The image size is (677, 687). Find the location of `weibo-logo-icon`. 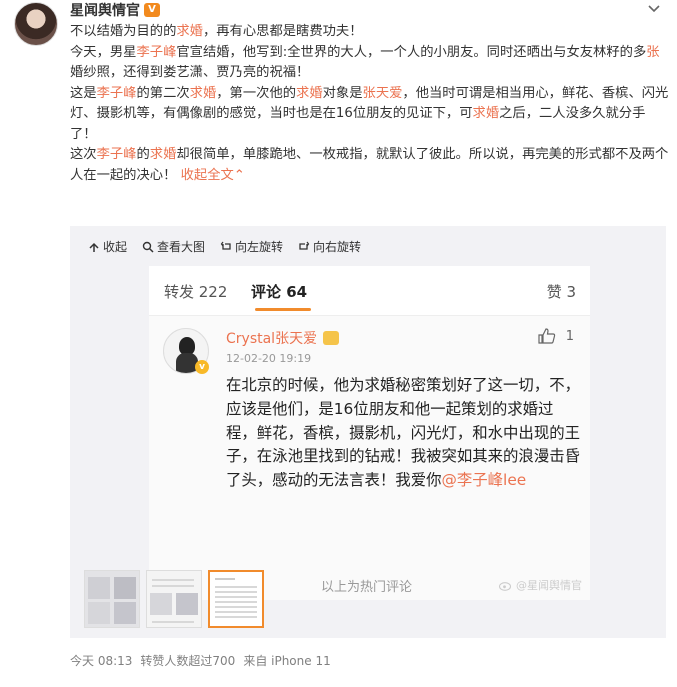

weibo-logo-icon is located at coordinates (505, 586).